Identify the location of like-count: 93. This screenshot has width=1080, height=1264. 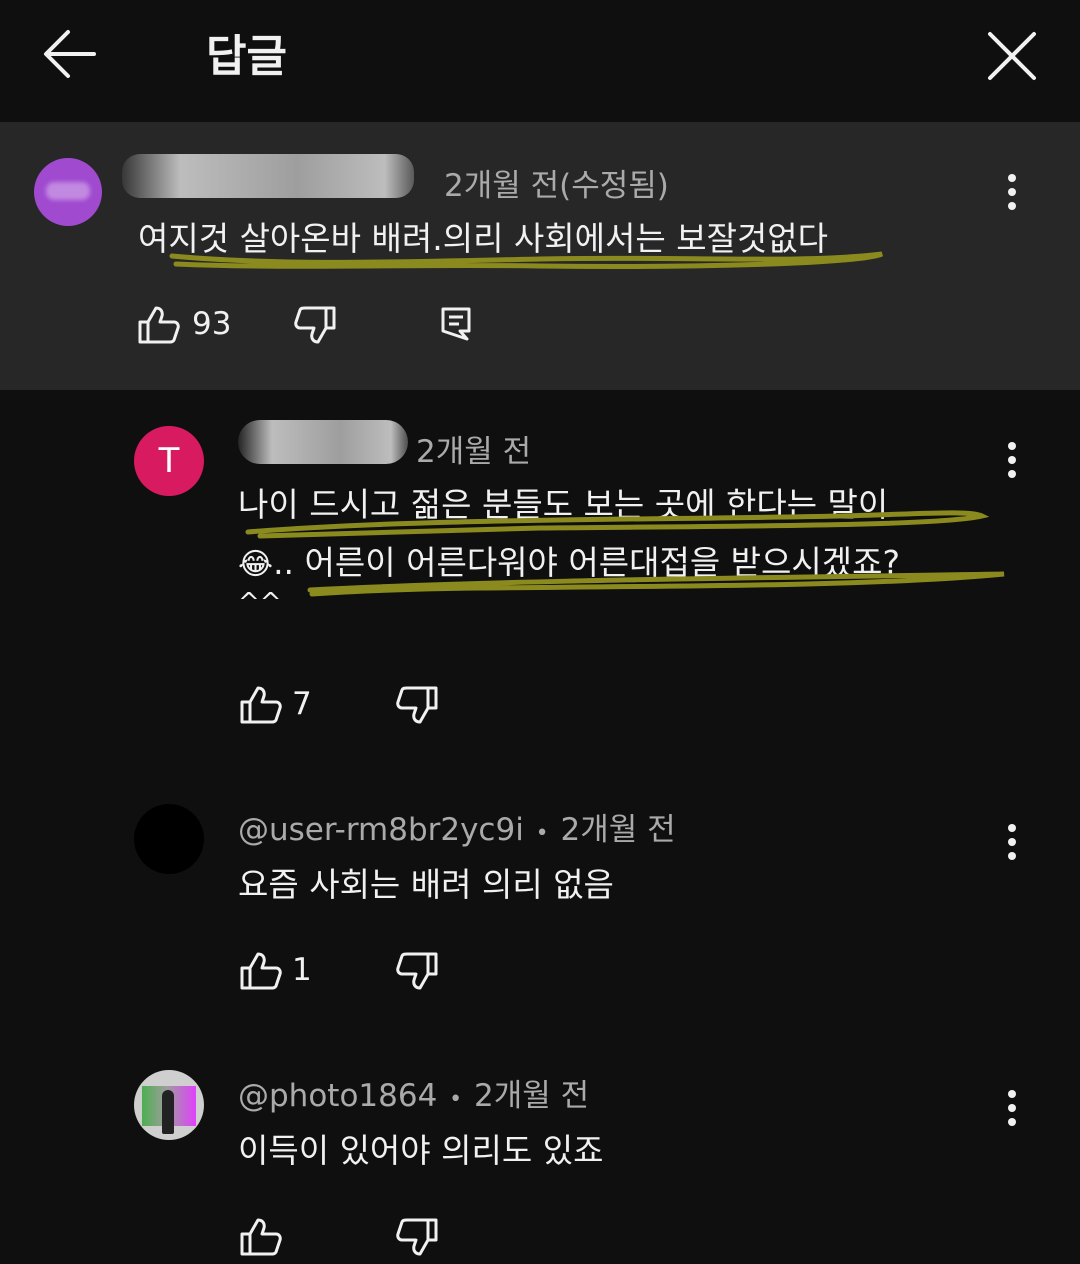
(212, 324).